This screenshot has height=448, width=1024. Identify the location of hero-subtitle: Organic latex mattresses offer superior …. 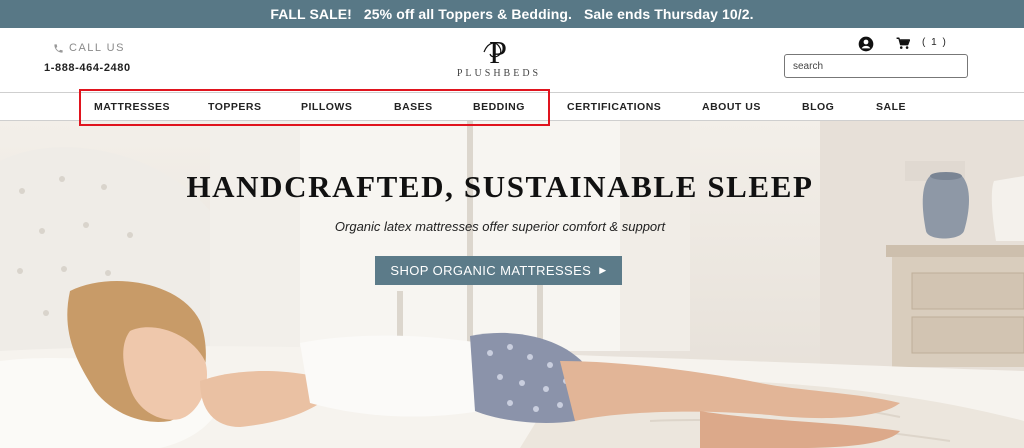
(500, 226).